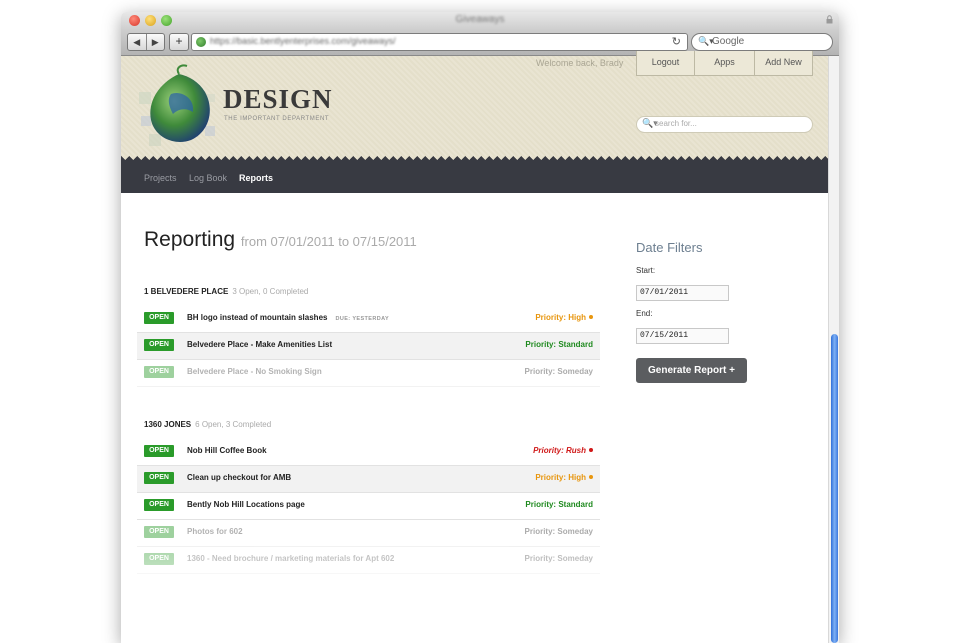 The height and width of the screenshot is (643, 960). I want to click on table-row: OPEN Photos for 602 Priority: Someday, so click(368, 533).